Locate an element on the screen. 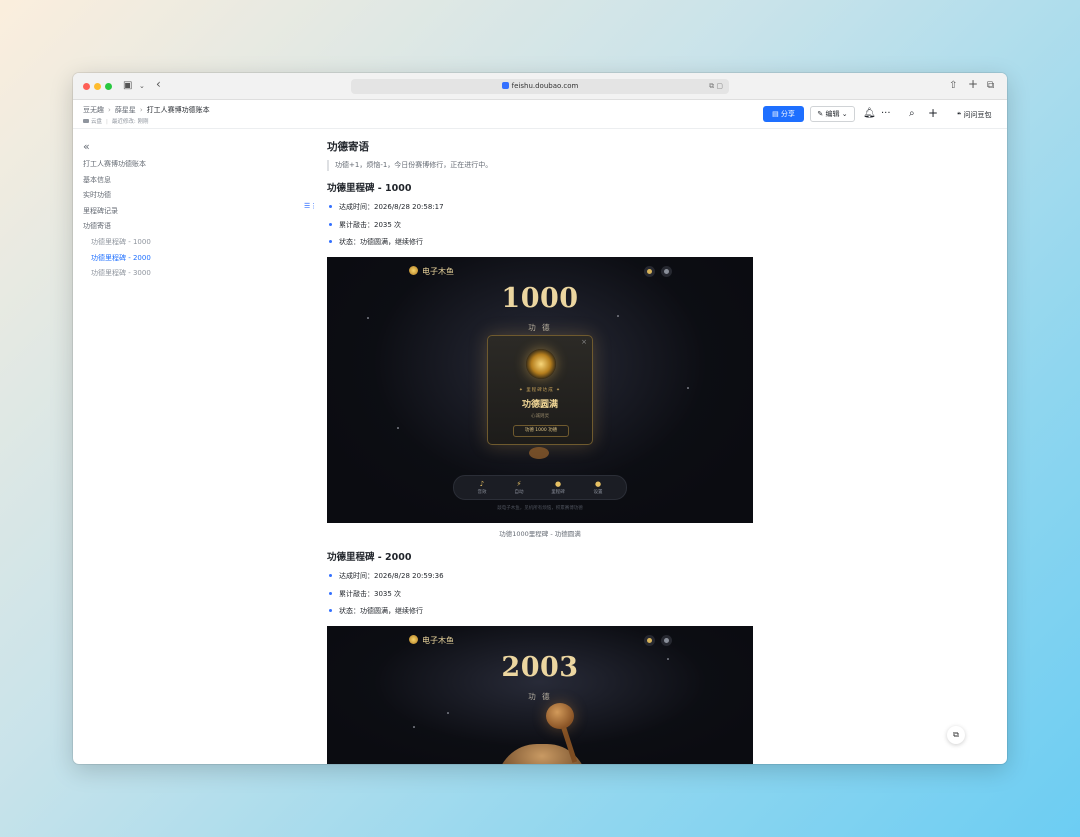  outline-item: 基本信息 is located at coordinates (143, 181).